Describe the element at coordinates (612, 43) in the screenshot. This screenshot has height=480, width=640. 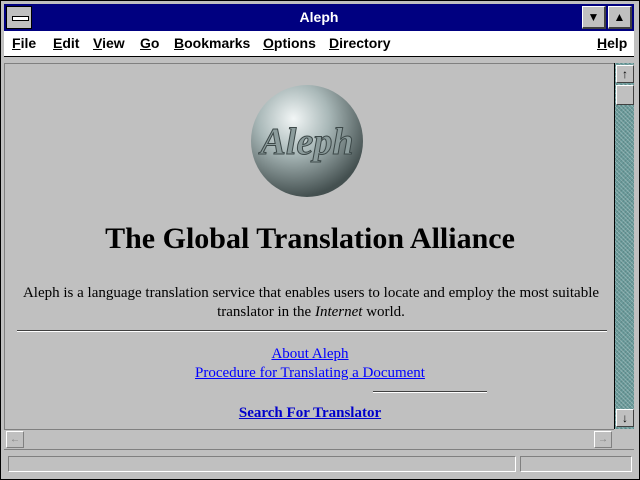
I see `menu-help: Help` at that location.